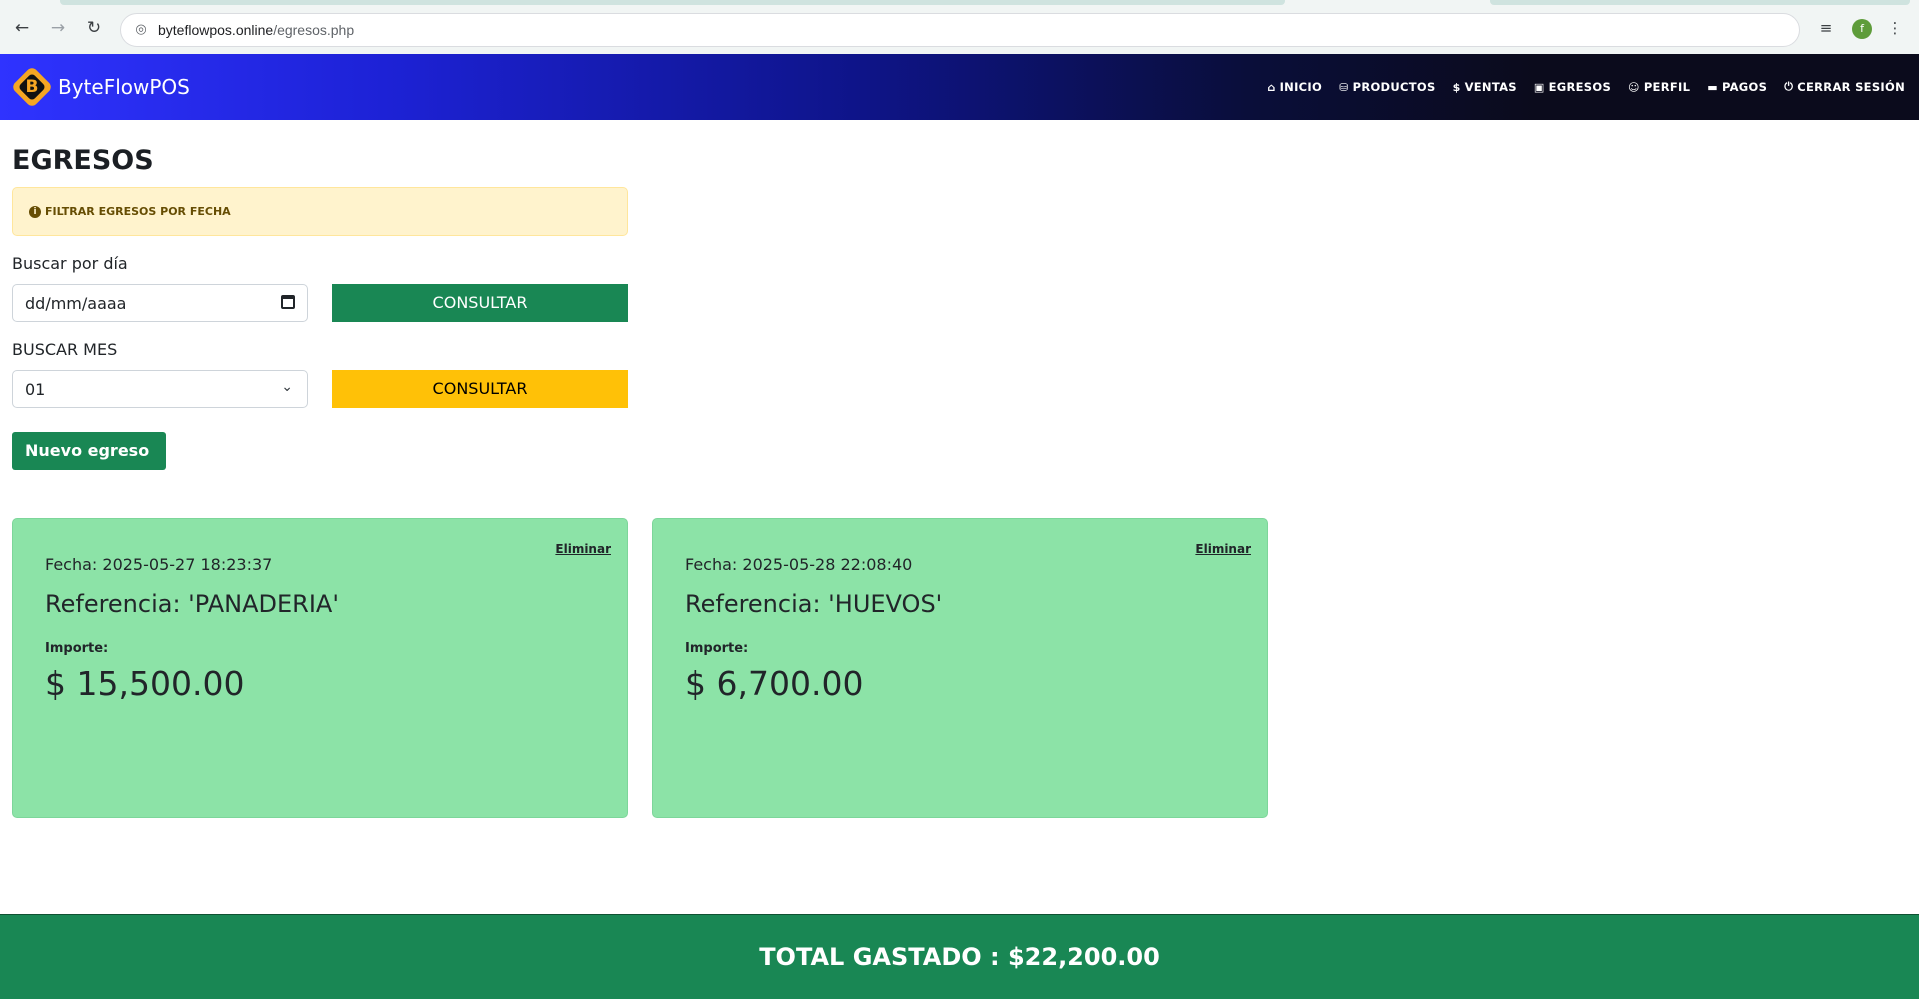  Describe the element at coordinates (1344, 87) in the screenshot. I see `basket-icon: ⛁` at that location.